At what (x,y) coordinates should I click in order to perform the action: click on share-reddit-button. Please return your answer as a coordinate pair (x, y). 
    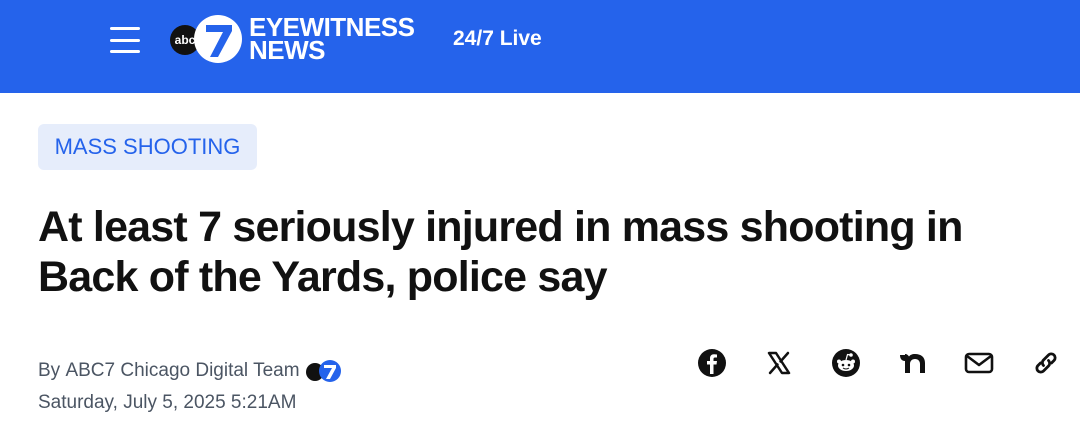
    Looking at the image, I should click on (846, 363).